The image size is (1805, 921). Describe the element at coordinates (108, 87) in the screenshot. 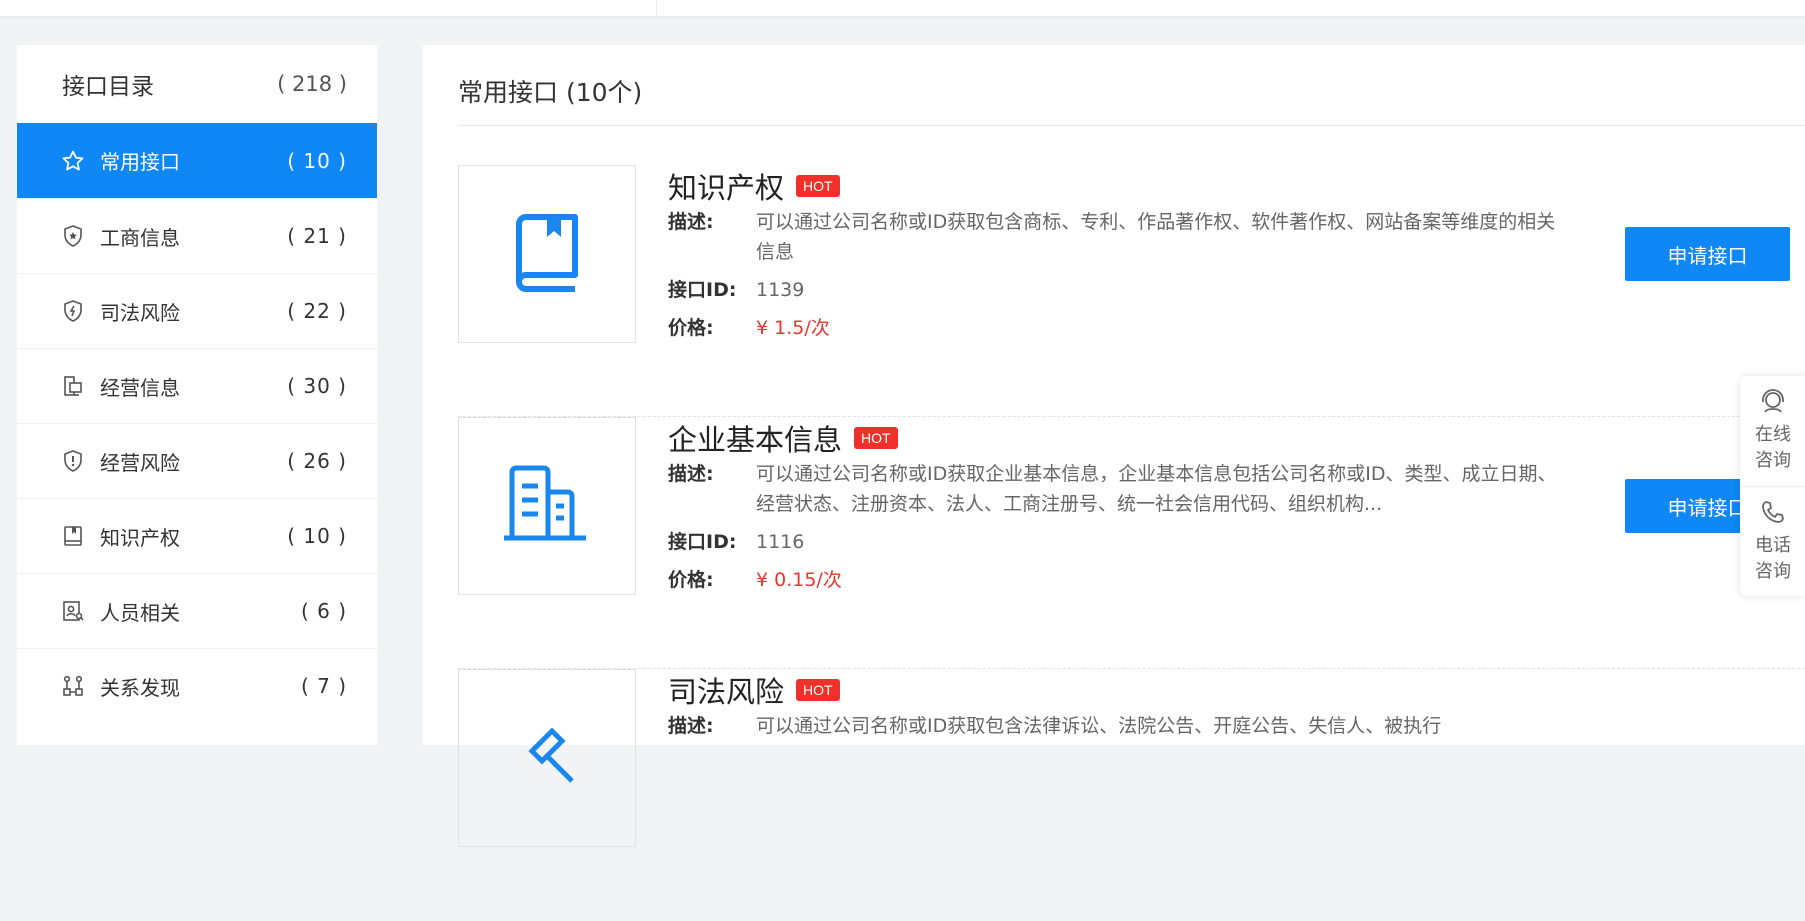

I see `sidebar-title: 接口目录` at that location.